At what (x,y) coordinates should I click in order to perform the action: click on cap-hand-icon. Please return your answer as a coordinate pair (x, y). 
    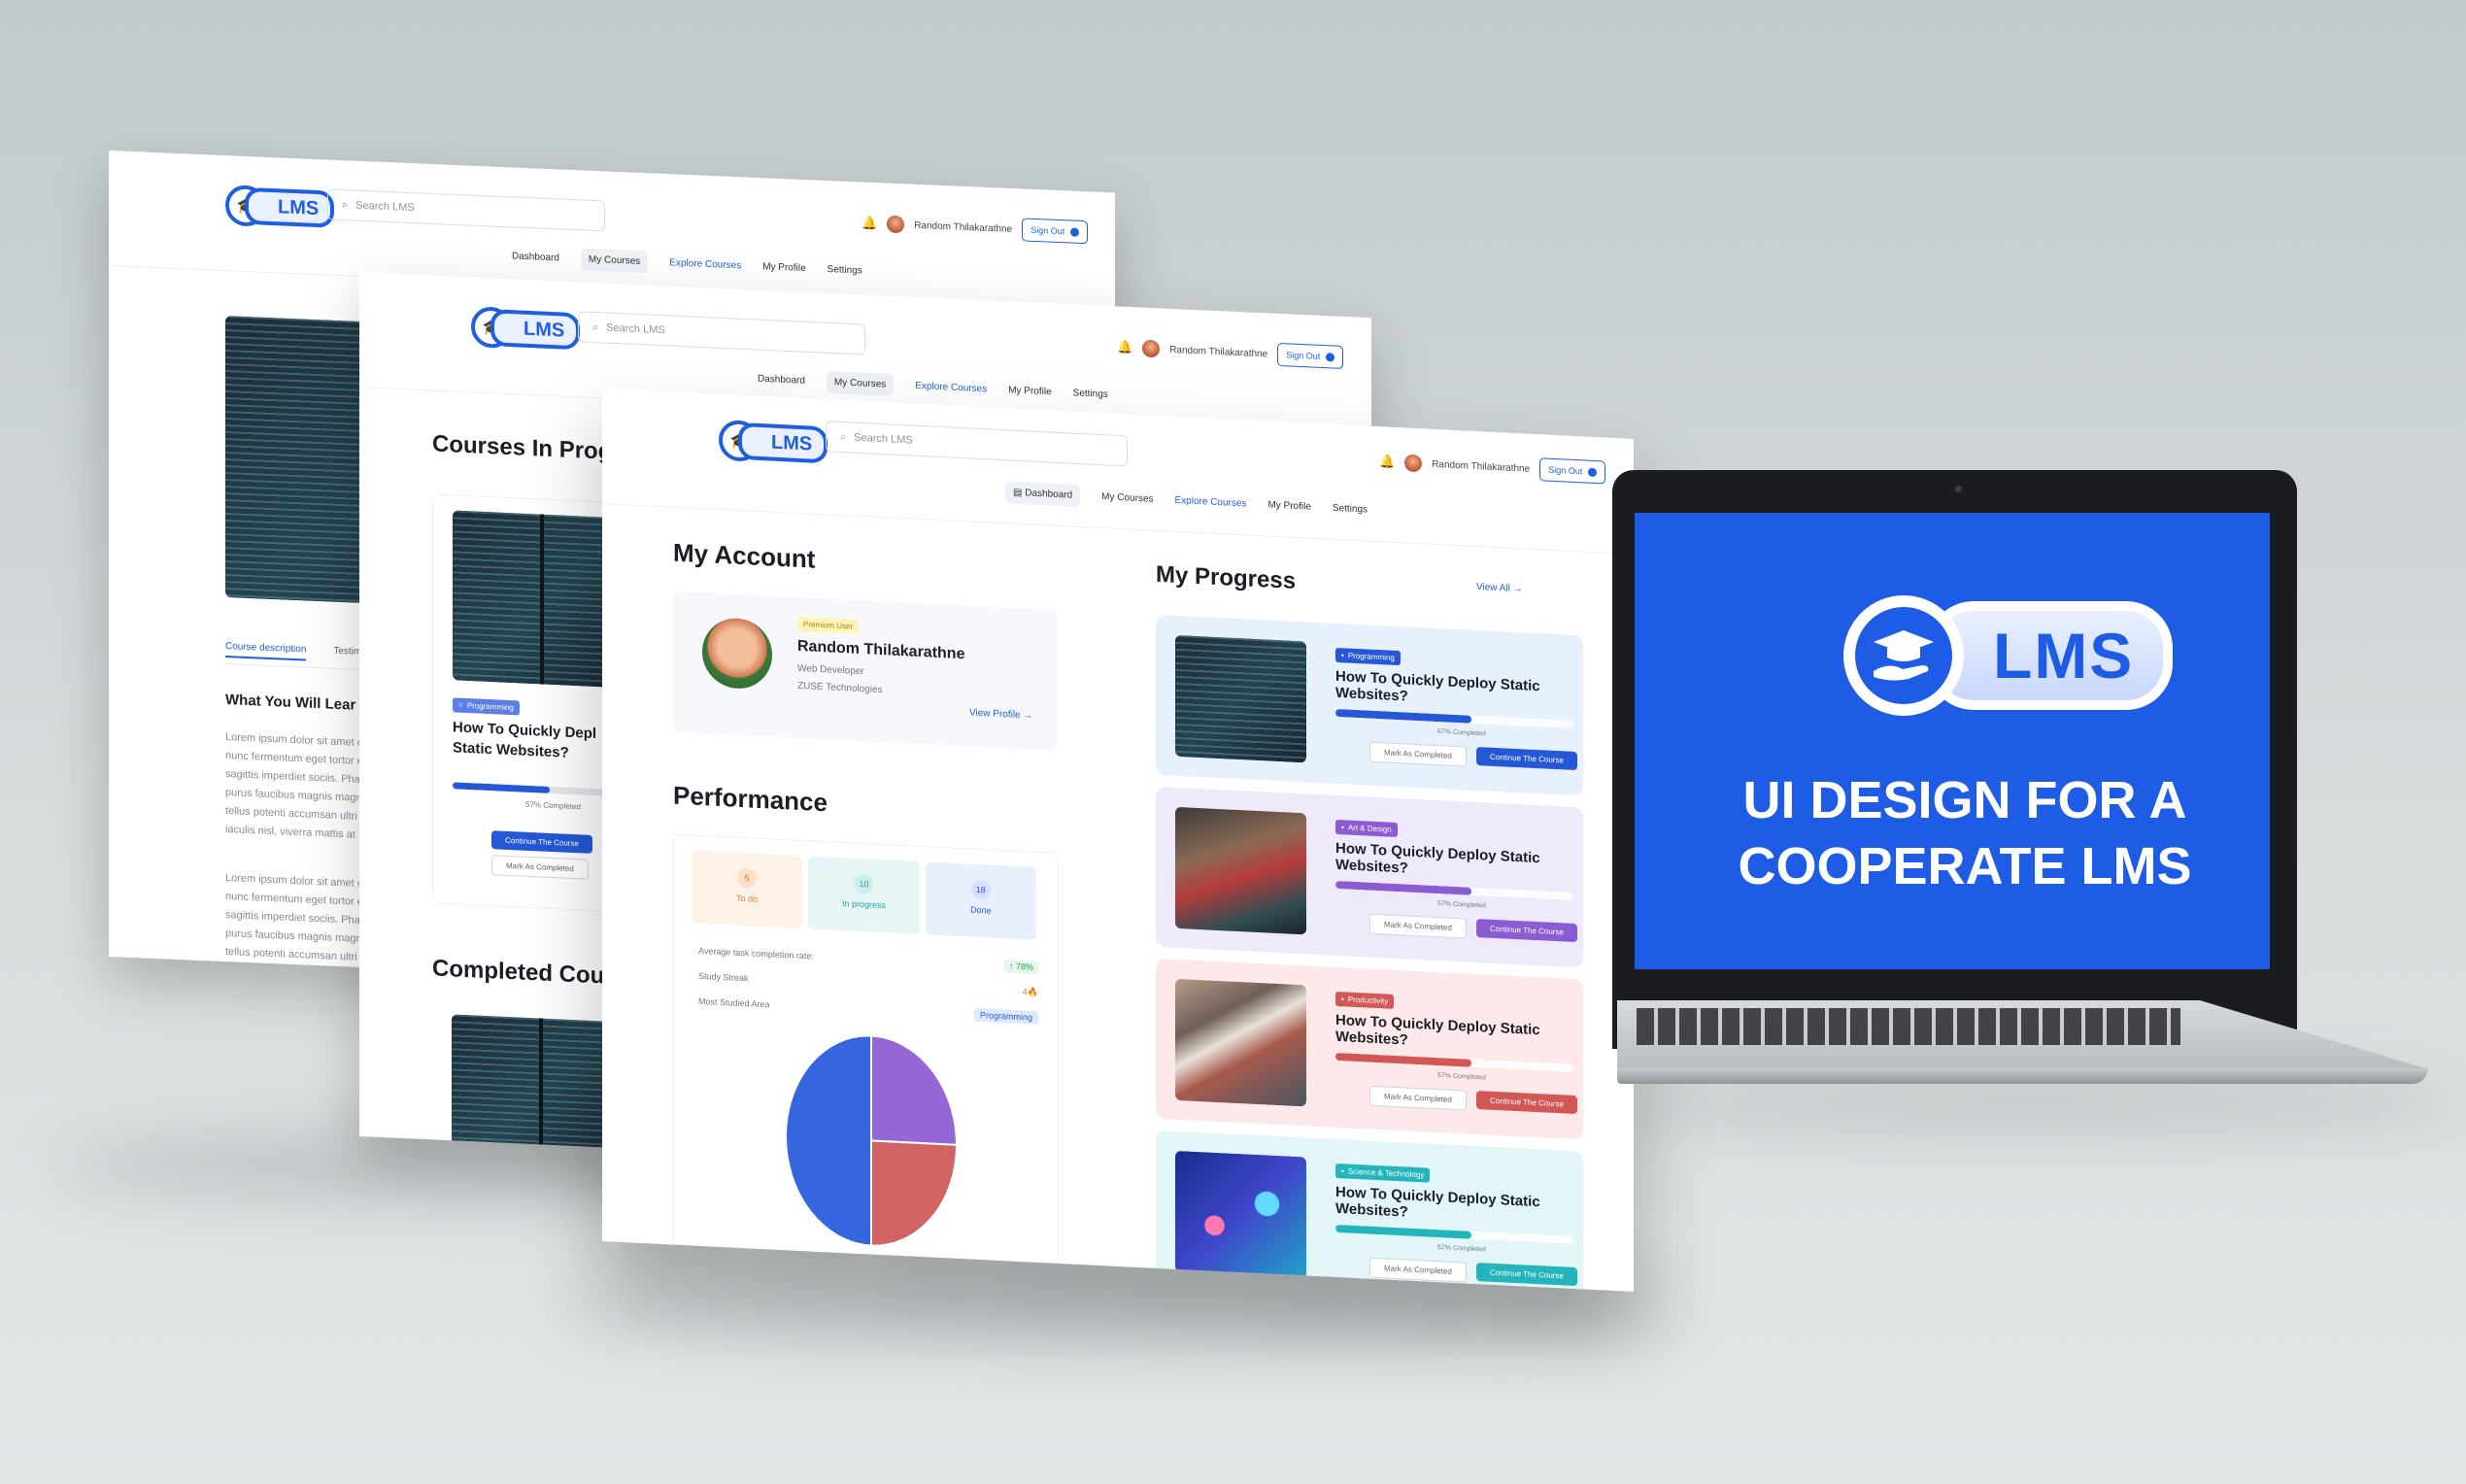
    Looking at the image, I should click on (1904, 655).